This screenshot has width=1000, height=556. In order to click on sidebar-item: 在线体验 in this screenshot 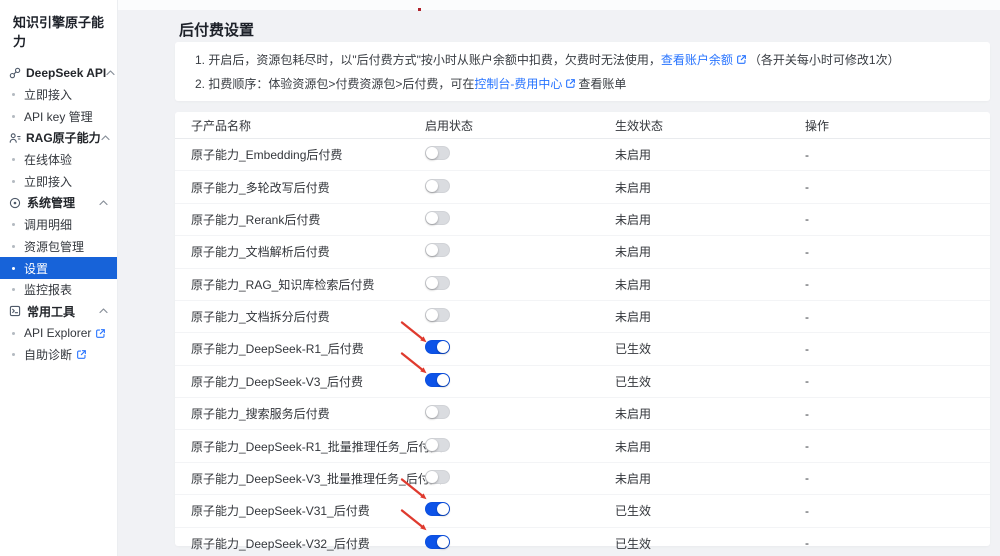, I will do `click(58, 160)`.